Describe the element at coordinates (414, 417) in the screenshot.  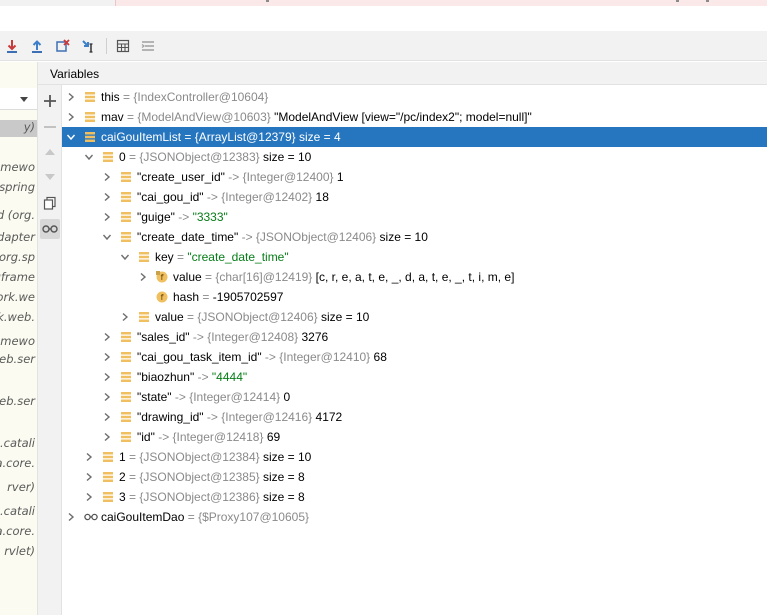
I see `variable-row: "drawing_id" -> {Integer@12416} 4172` at that location.